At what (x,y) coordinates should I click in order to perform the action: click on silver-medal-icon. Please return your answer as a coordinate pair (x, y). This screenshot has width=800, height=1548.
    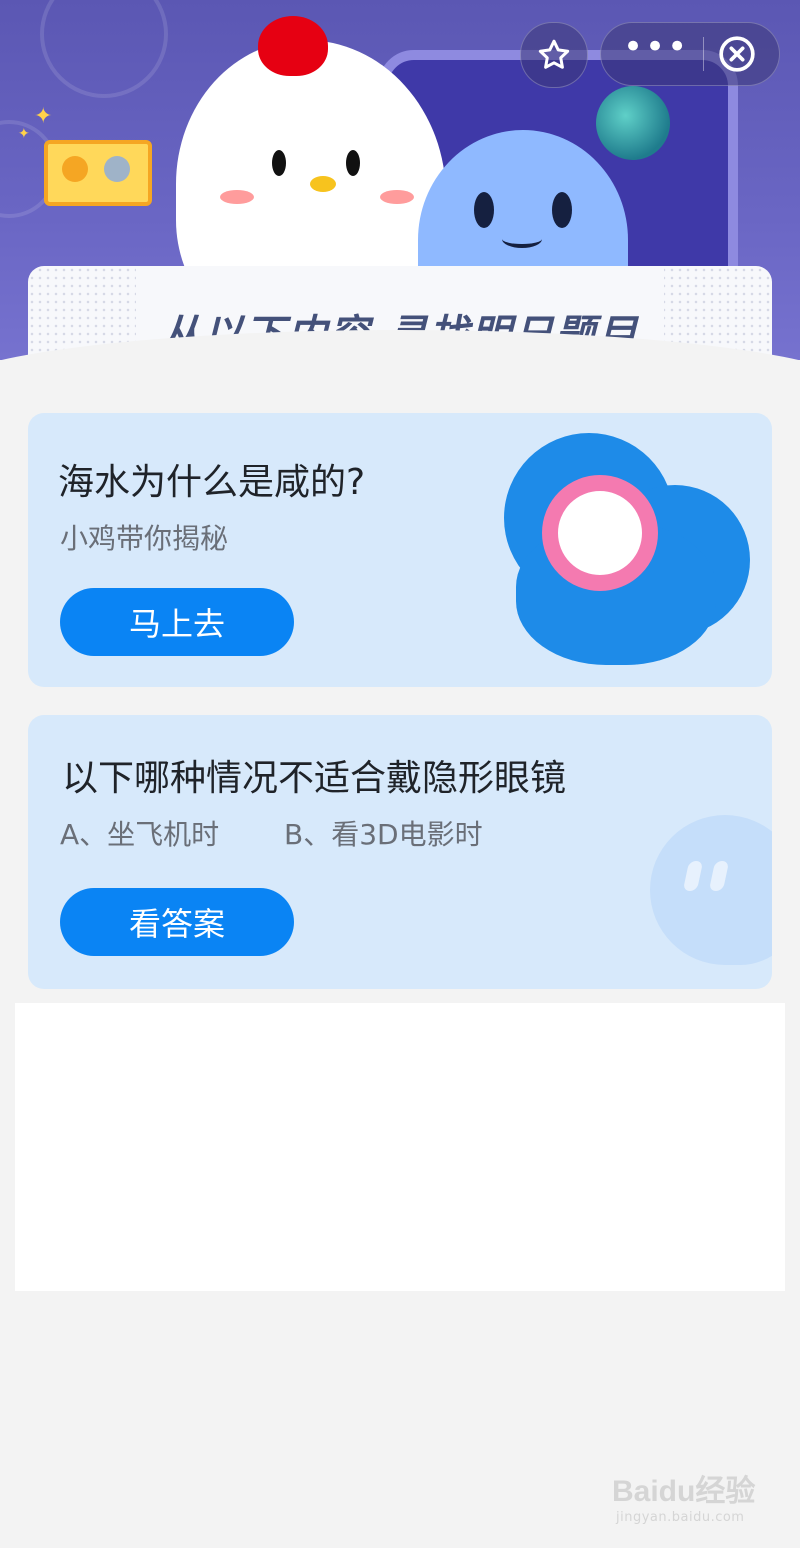
    Looking at the image, I should click on (117, 169).